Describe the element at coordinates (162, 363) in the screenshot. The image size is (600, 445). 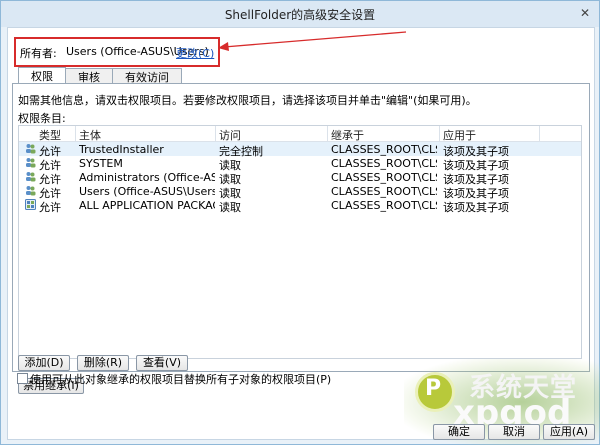
I see `view-button: 查看(V)` at that location.